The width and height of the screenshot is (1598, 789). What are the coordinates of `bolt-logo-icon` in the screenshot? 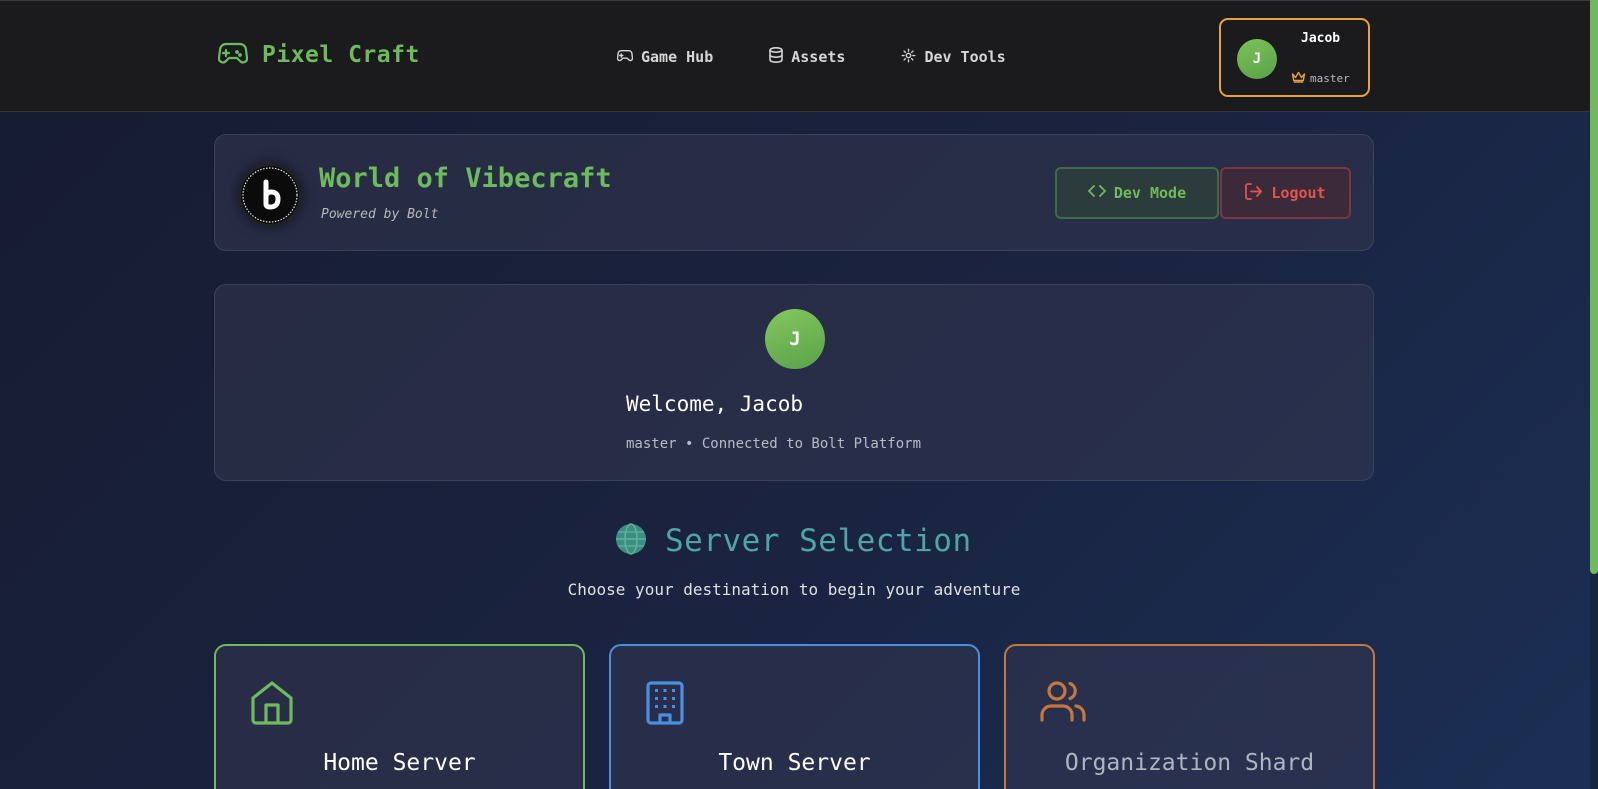 It's located at (270, 195).